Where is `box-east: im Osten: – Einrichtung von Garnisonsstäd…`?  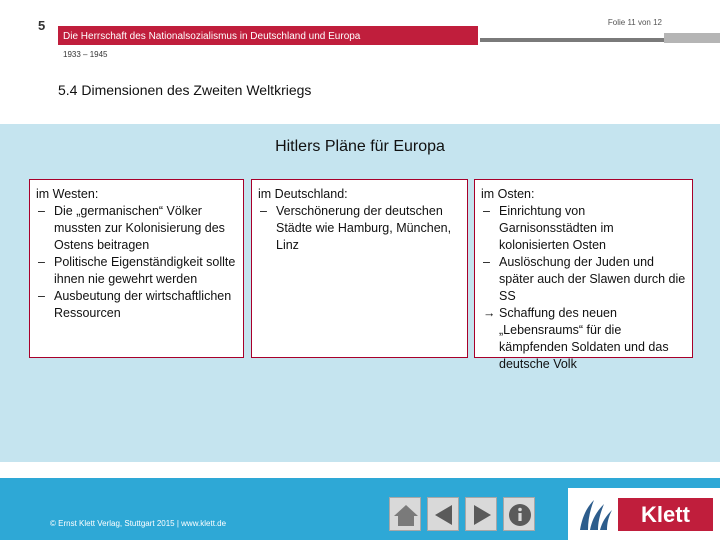 box-east: im Osten: – Einrichtung von Garnisonsstäd… is located at coordinates (583, 275).